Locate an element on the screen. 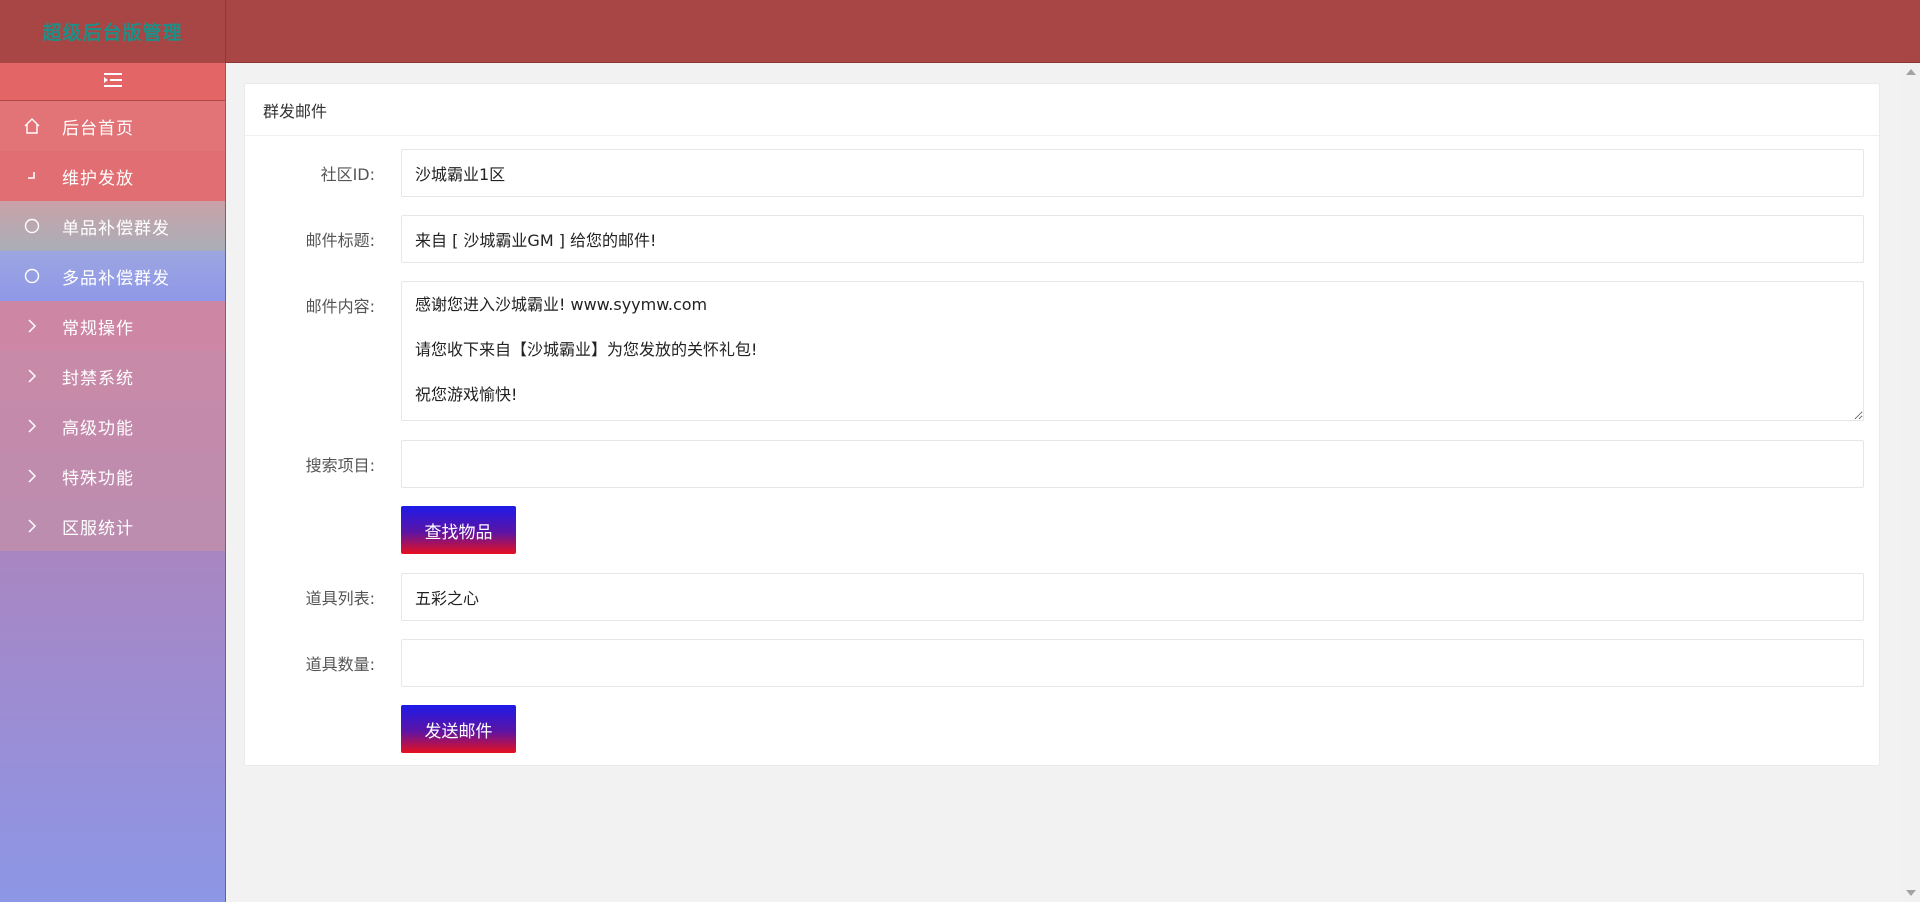 The image size is (1920, 902). sidebar-item-home: 后台首页 is located at coordinates (112, 126).